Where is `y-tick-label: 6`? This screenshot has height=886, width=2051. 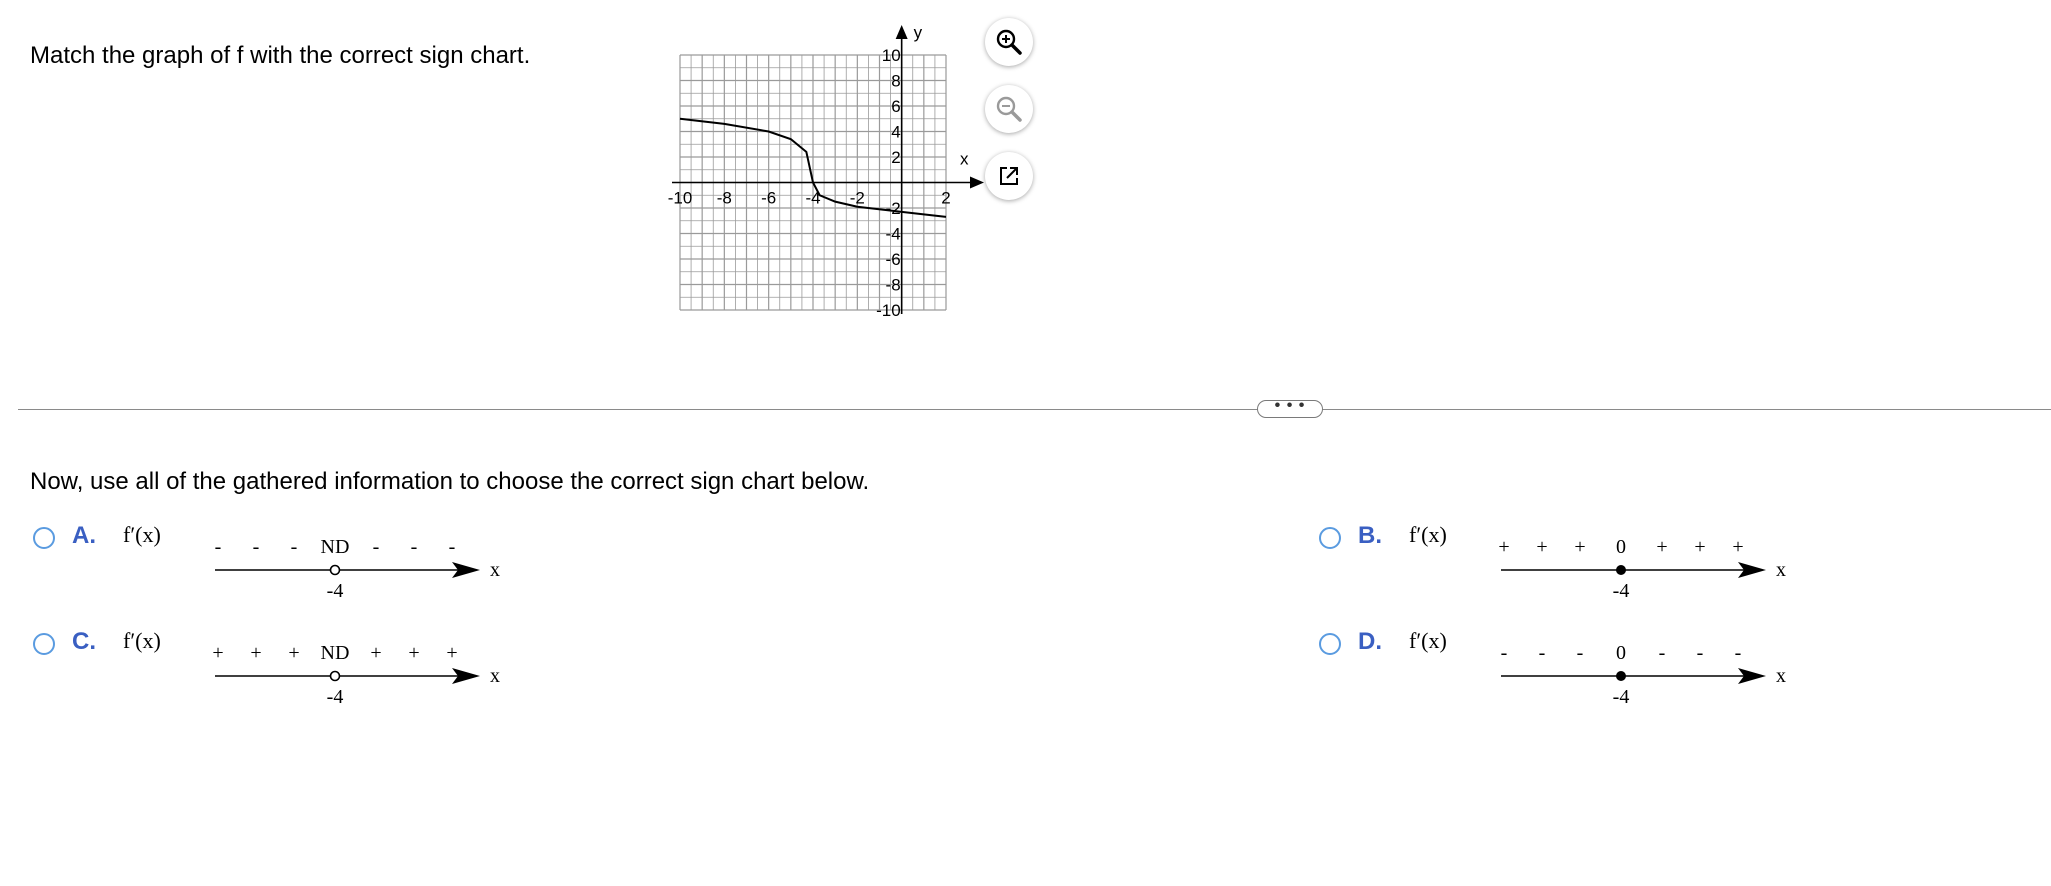 y-tick-label: 6 is located at coordinates (895, 106).